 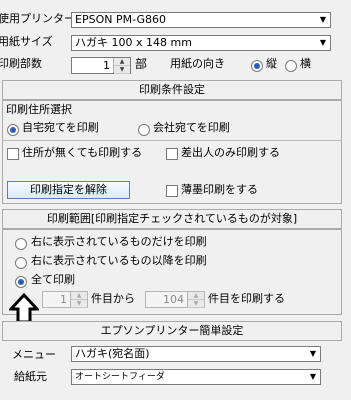 I want to click on print-shown-only-label: 右に表示されているものだけを印刷, so click(x=119, y=241).